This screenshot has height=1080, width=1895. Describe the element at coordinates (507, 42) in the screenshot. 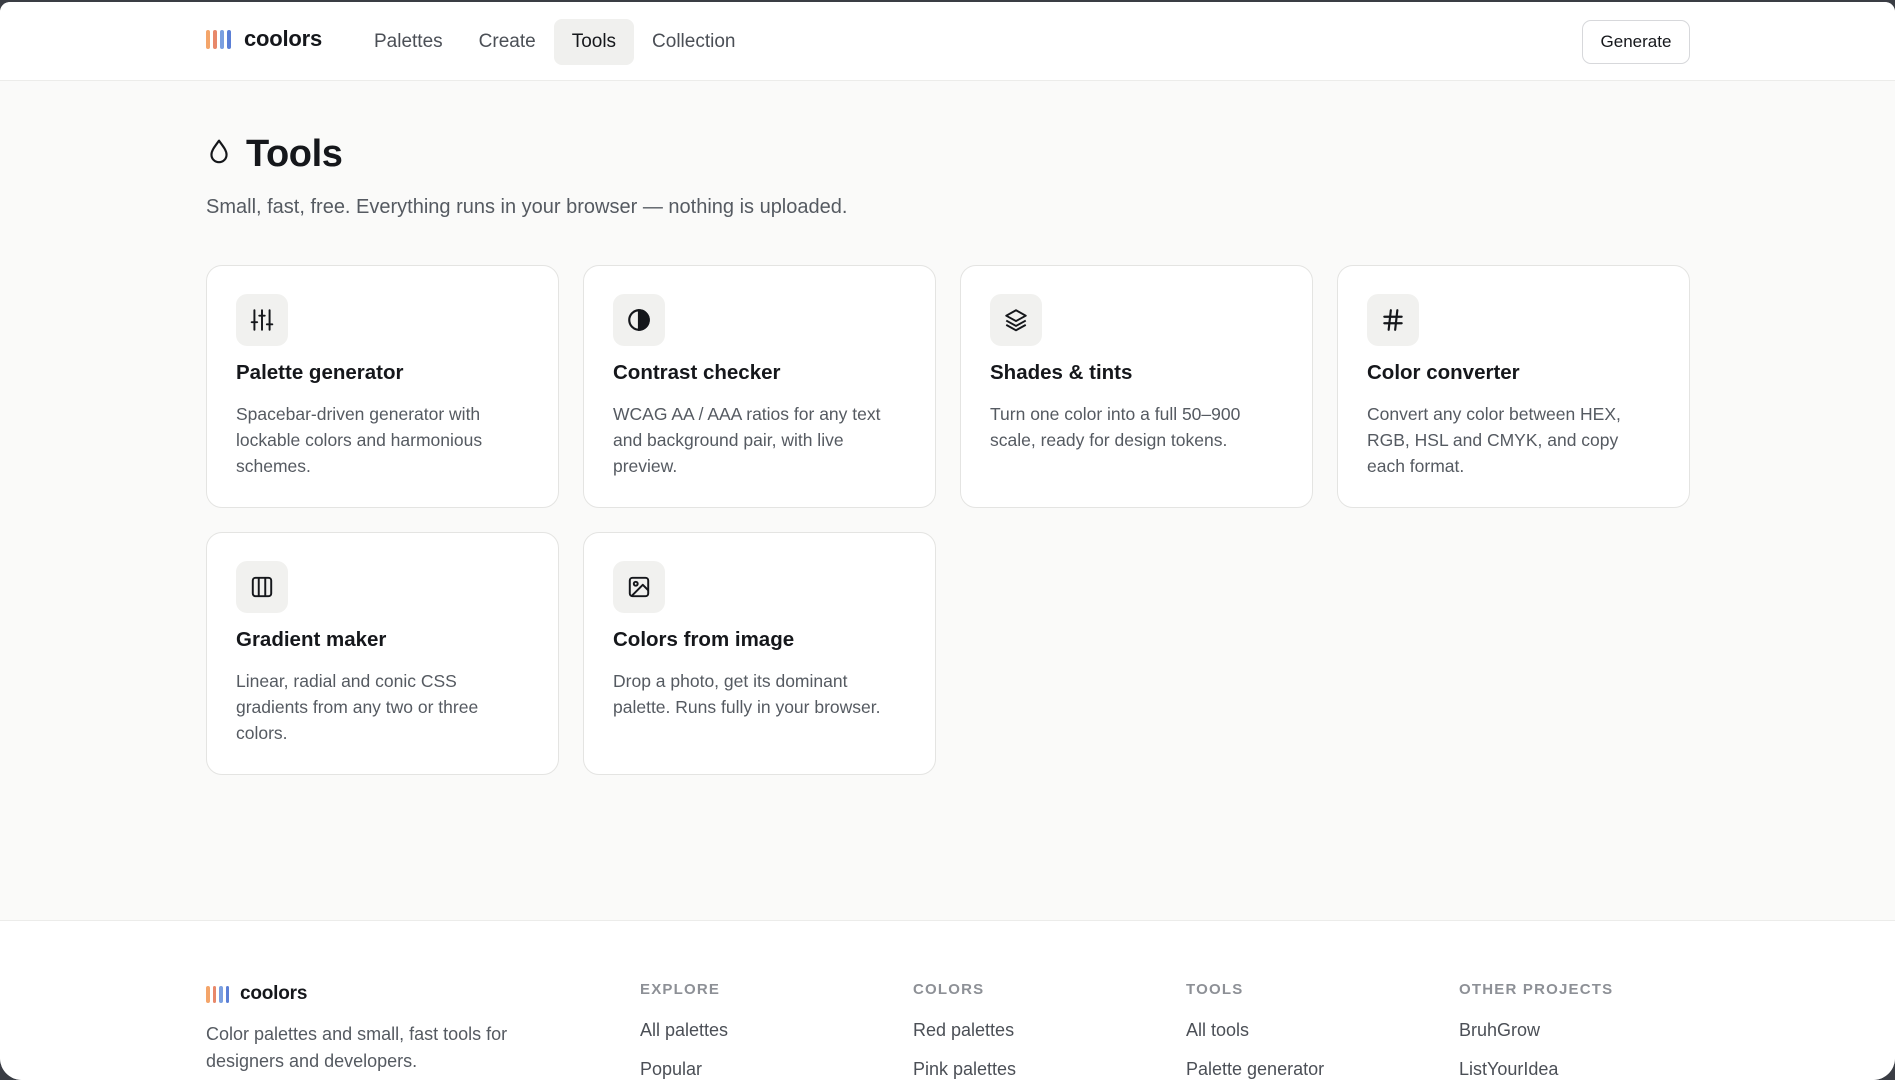

I see `nav-create: Create` at that location.